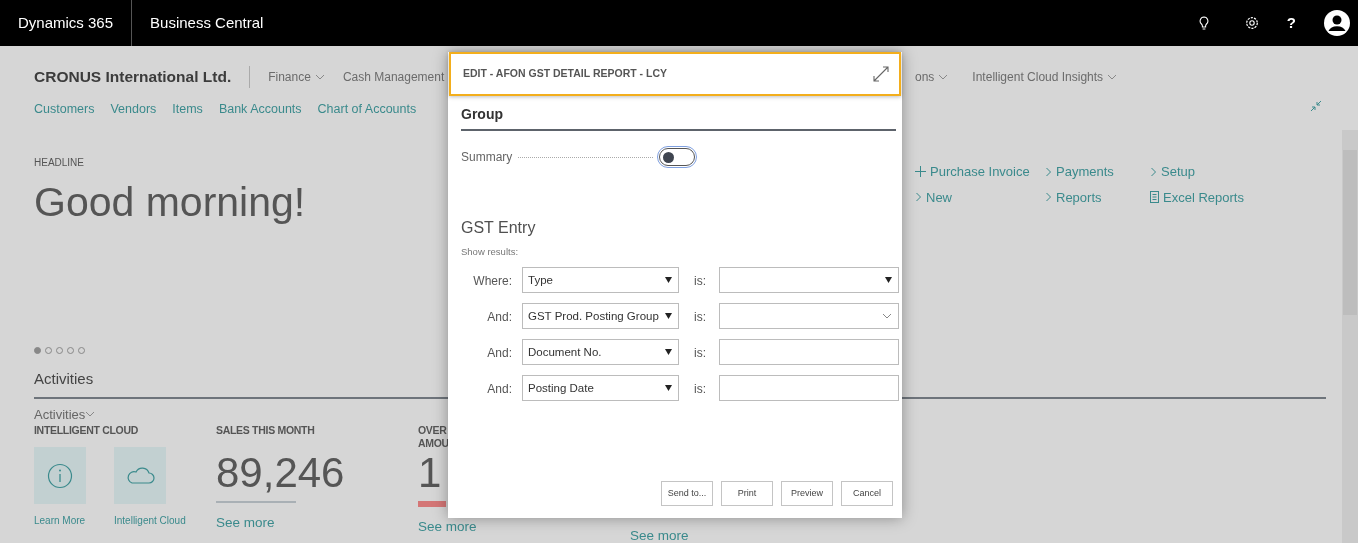  I want to click on headline-text: Good morning!, so click(170, 202).